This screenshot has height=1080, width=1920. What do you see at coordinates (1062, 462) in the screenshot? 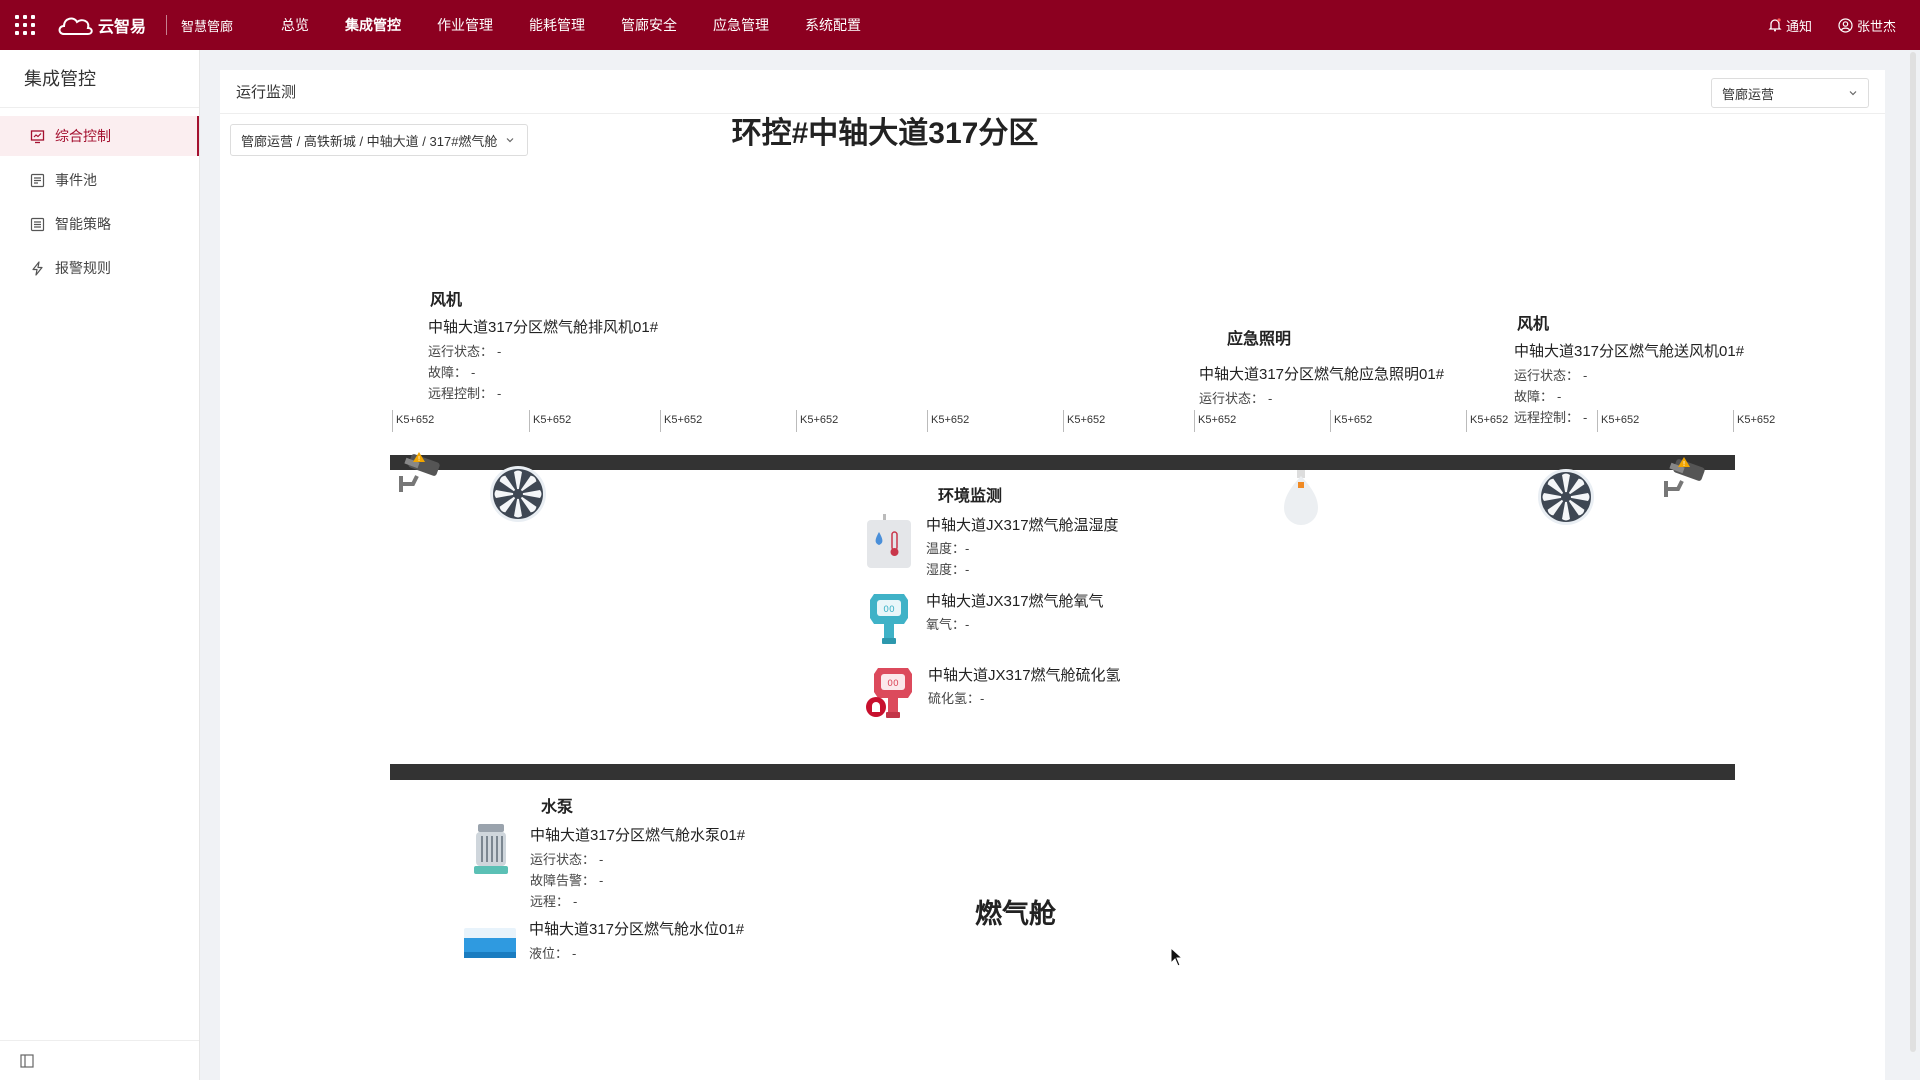
I see `tunnel-top-wall` at bounding box center [1062, 462].